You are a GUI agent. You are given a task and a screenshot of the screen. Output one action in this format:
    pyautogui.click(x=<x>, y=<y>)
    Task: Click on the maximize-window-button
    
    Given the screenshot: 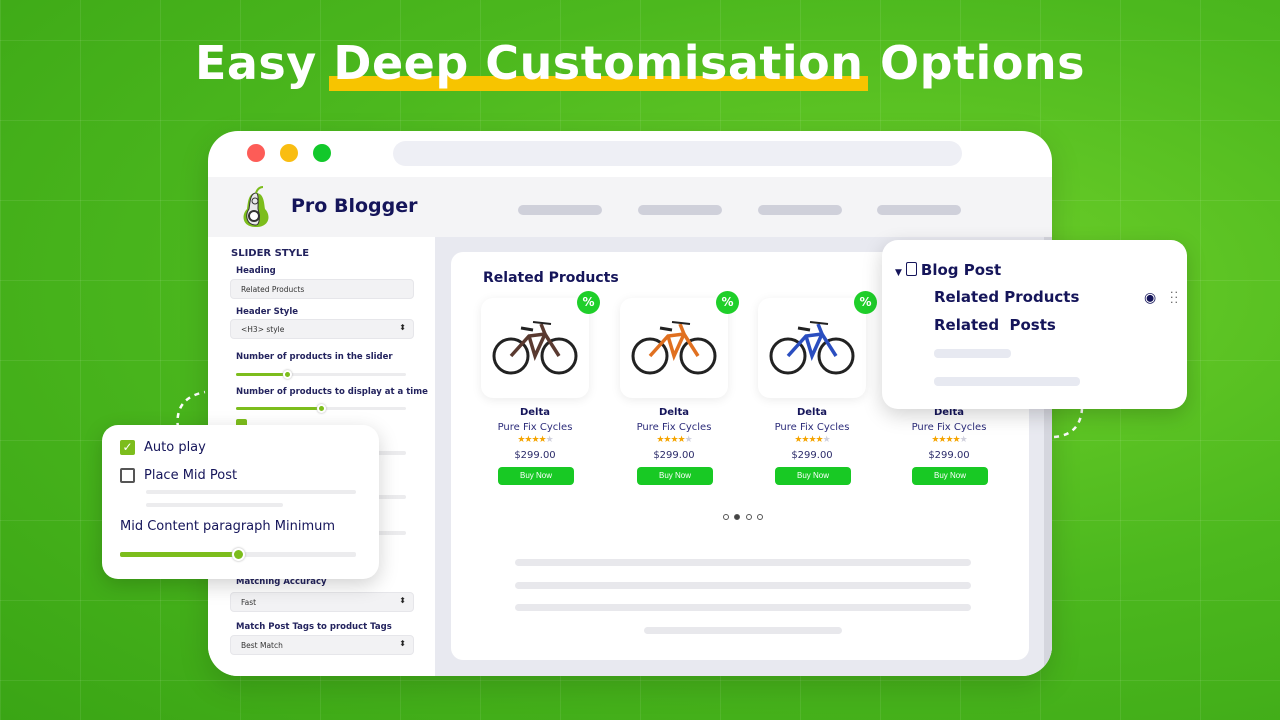 What is the action you would take?
    pyautogui.click(x=322, y=153)
    